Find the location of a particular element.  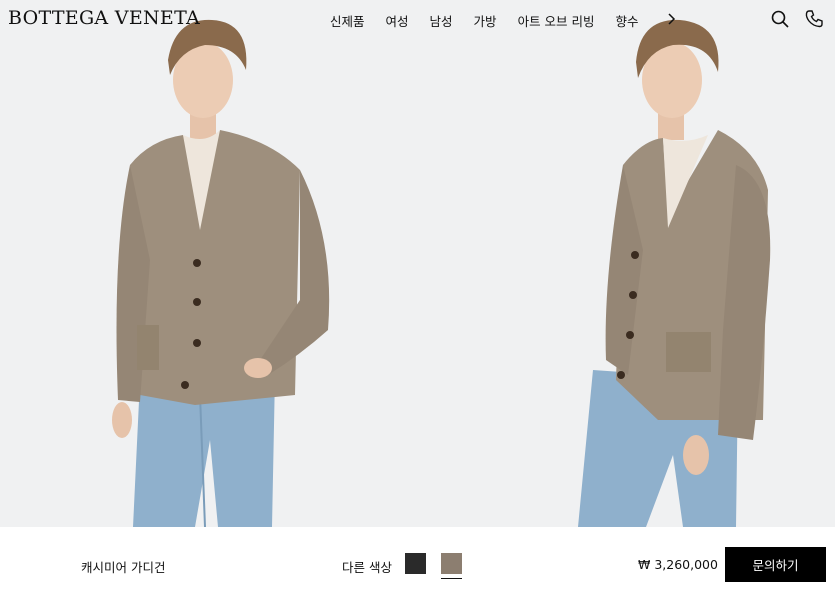

other-colors-label: 다른 색상 is located at coordinates (367, 567).